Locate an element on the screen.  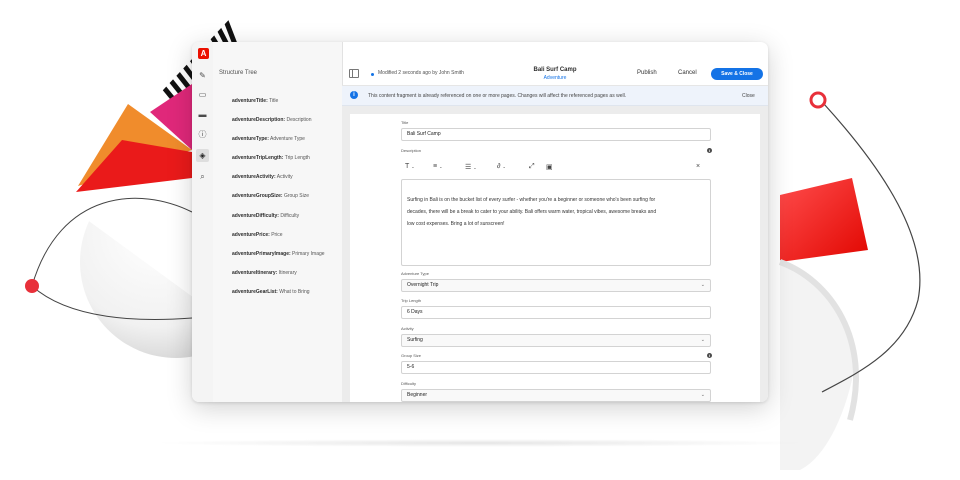
tree-item: adventureType: Adventure Type is located at coordinates (268, 139).